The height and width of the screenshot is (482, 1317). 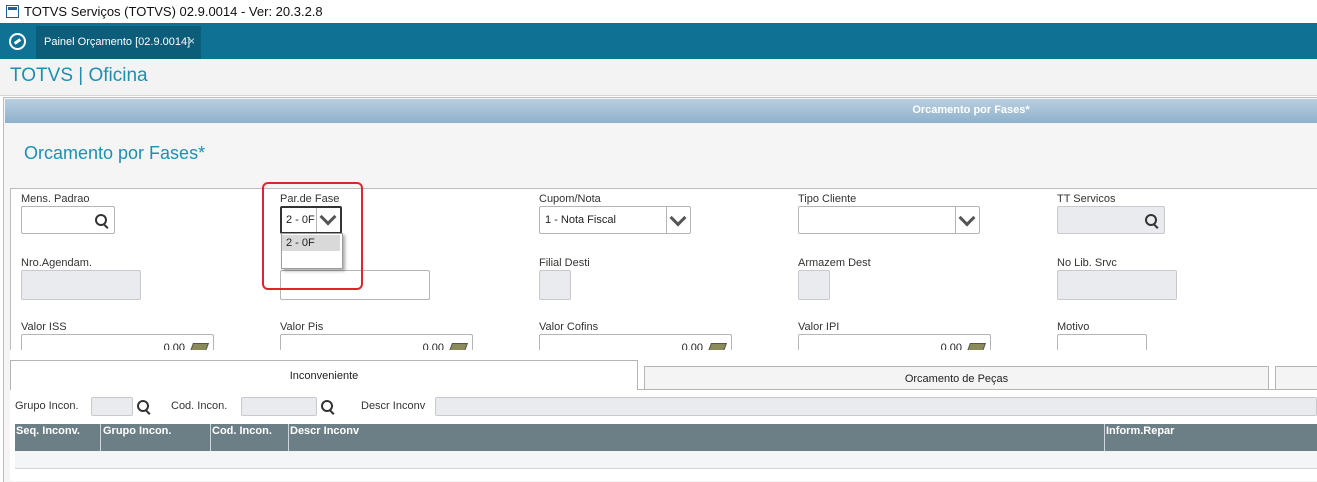 What do you see at coordinates (1117, 285) in the screenshot?
I see `no-lib-srvc-input` at bounding box center [1117, 285].